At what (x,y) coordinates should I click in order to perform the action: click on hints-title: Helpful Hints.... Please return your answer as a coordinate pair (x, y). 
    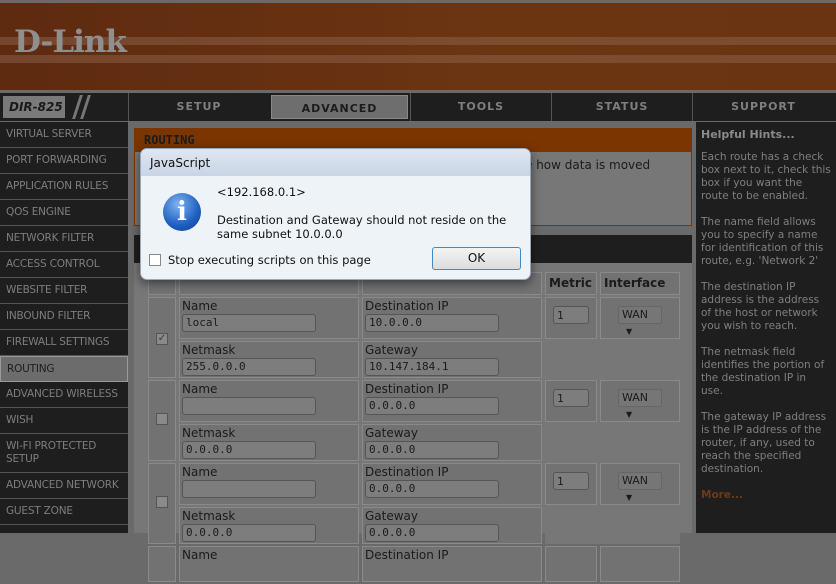
    Looking at the image, I should click on (748, 134).